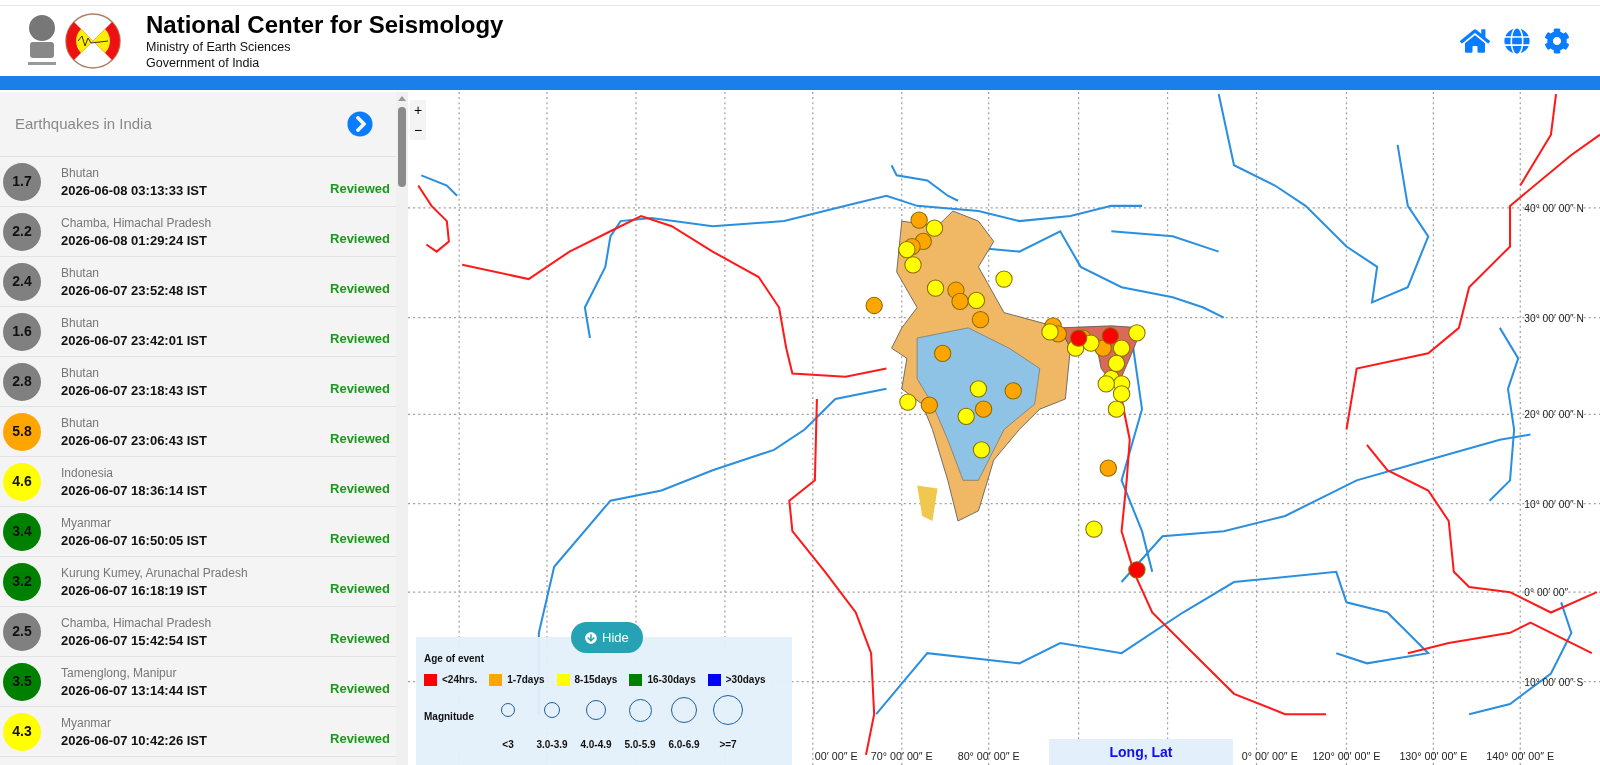 The image size is (1600, 765). Describe the element at coordinates (1546, 593) in the screenshot. I see `latitude-label: 0° 00′ 00″` at that location.